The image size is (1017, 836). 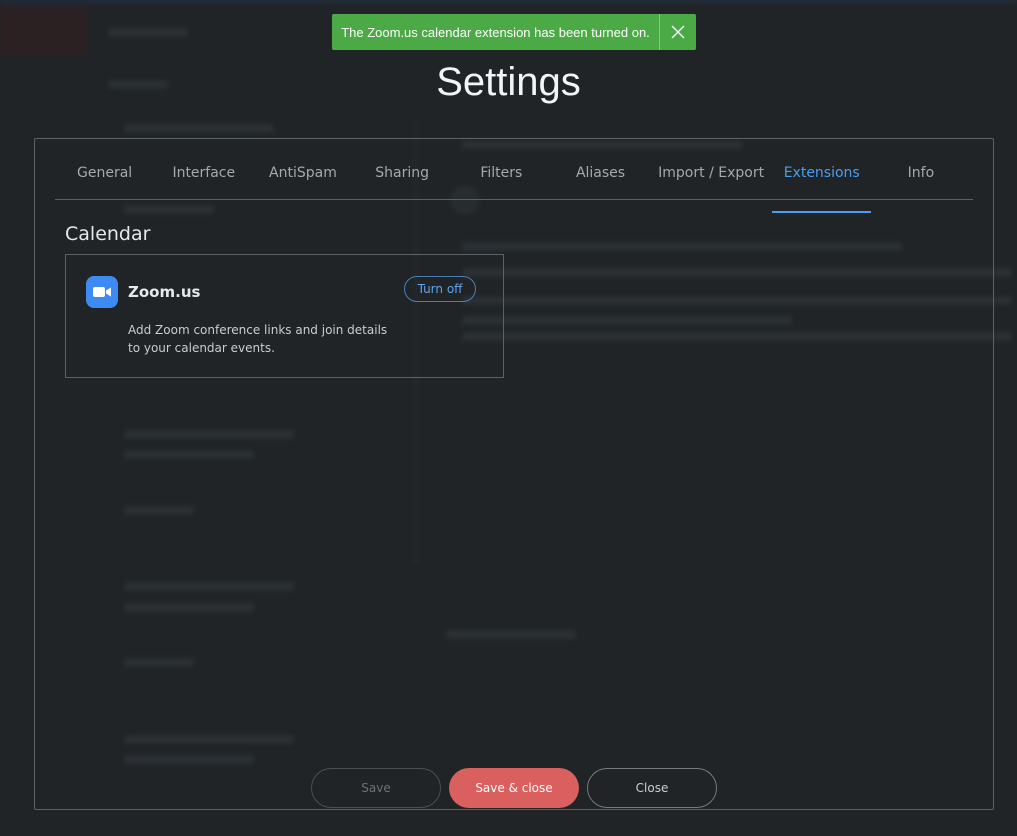 What do you see at coordinates (514, 788) in the screenshot?
I see `save-and-close-button: Save & close` at bounding box center [514, 788].